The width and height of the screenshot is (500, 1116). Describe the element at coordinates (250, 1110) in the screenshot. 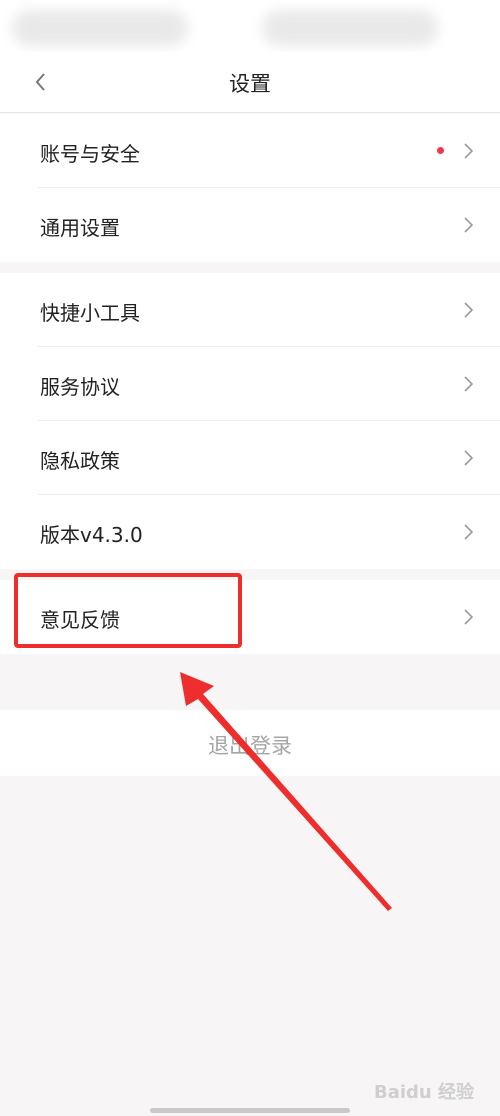

I see `home-indicator` at that location.